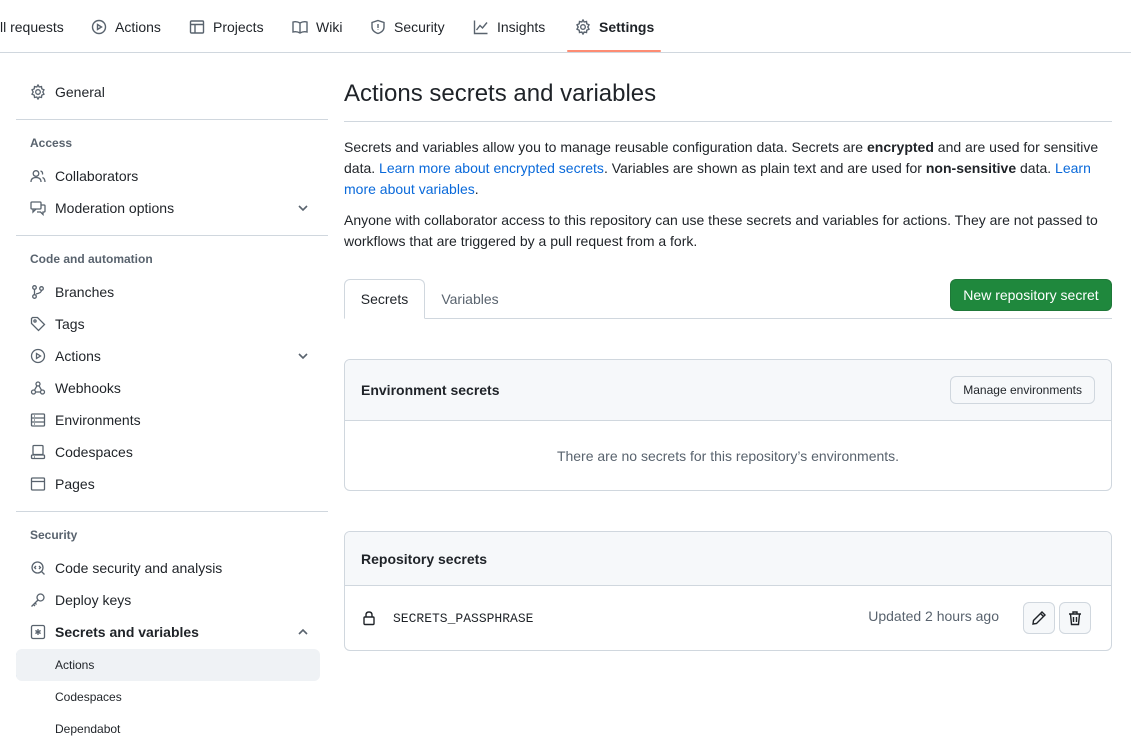 The height and width of the screenshot is (743, 1131). What do you see at coordinates (70, 324) in the screenshot?
I see `sidebar-item-label: Tags` at bounding box center [70, 324].